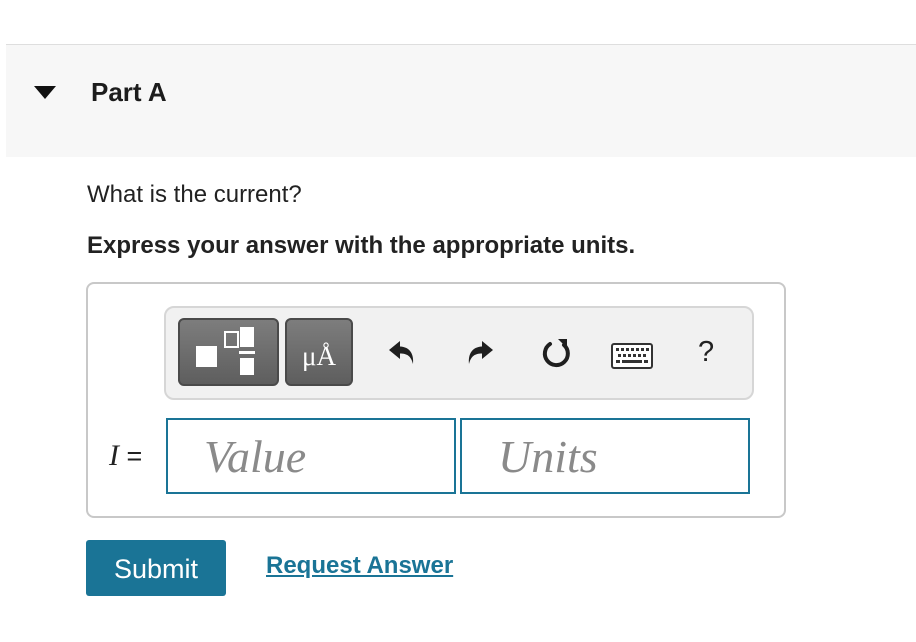 The height and width of the screenshot is (642, 916). I want to click on request-answer-link: Request Answer, so click(359, 566).